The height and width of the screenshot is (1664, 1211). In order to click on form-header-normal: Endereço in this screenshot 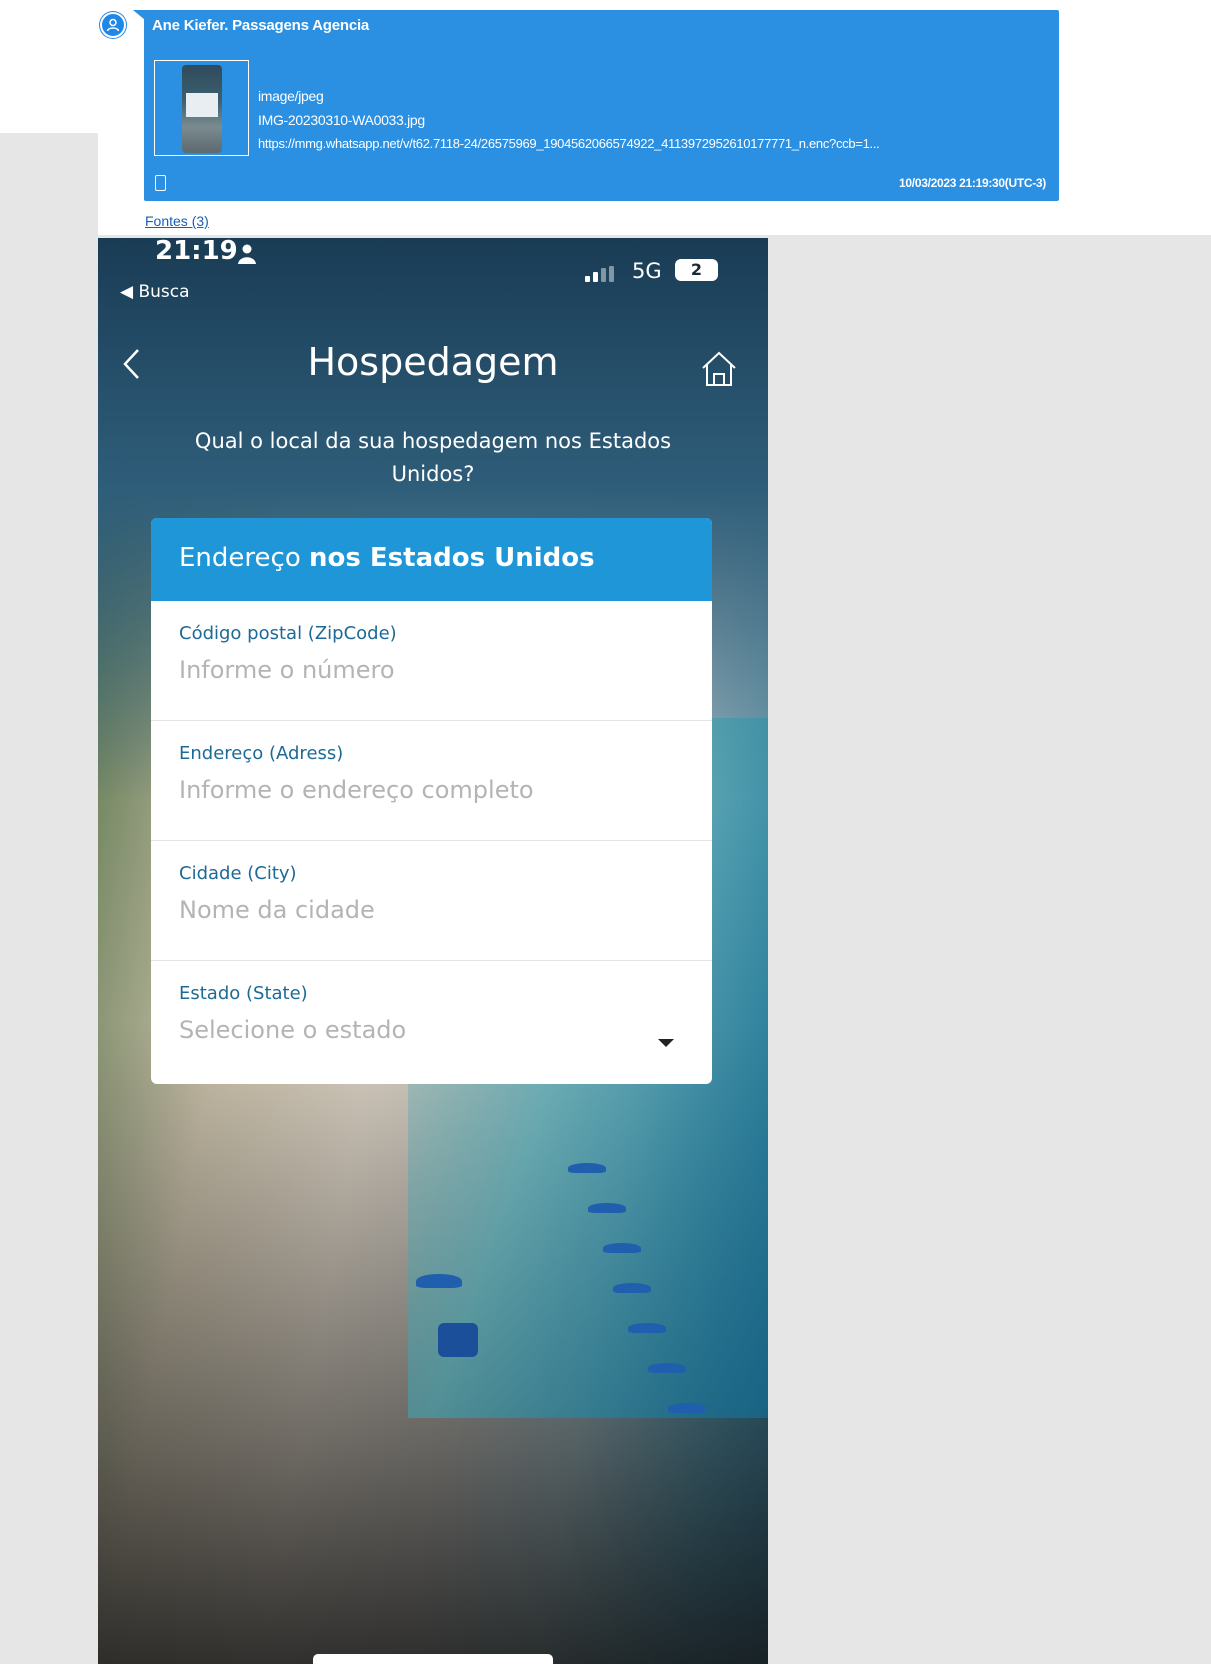, I will do `click(244, 558)`.